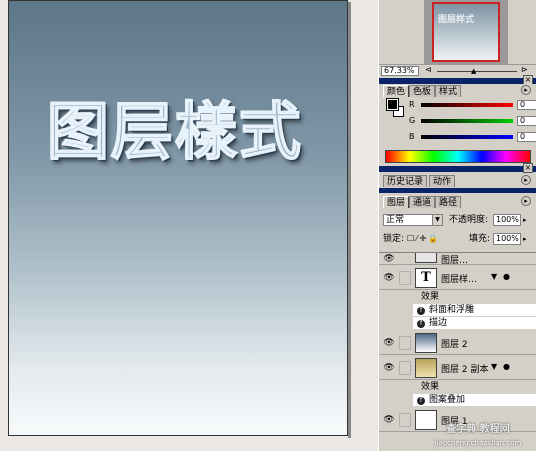  What do you see at coordinates (526, 105) in the screenshot?
I see `channel-r-value: 0` at bounding box center [526, 105].